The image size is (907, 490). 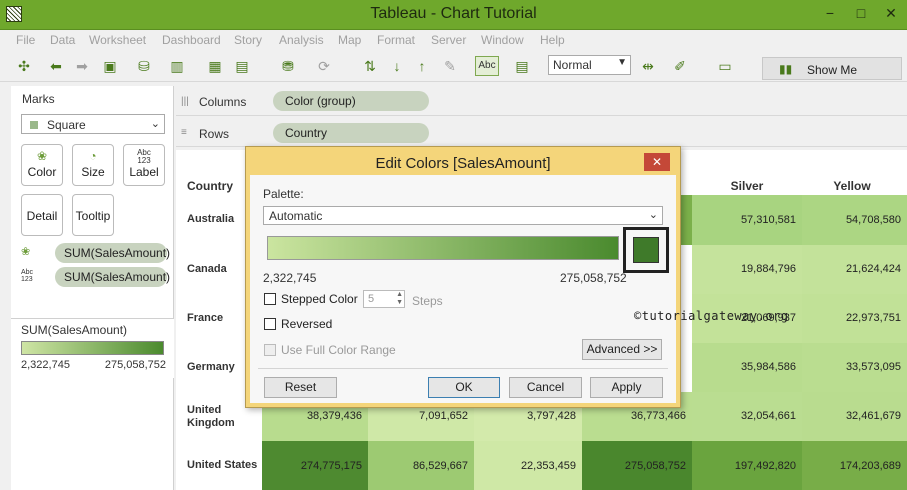 What do you see at coordinates (324, 66) in the screenshot?
I see `refresh-icon: ⟳` at bounding box center [324, 66].